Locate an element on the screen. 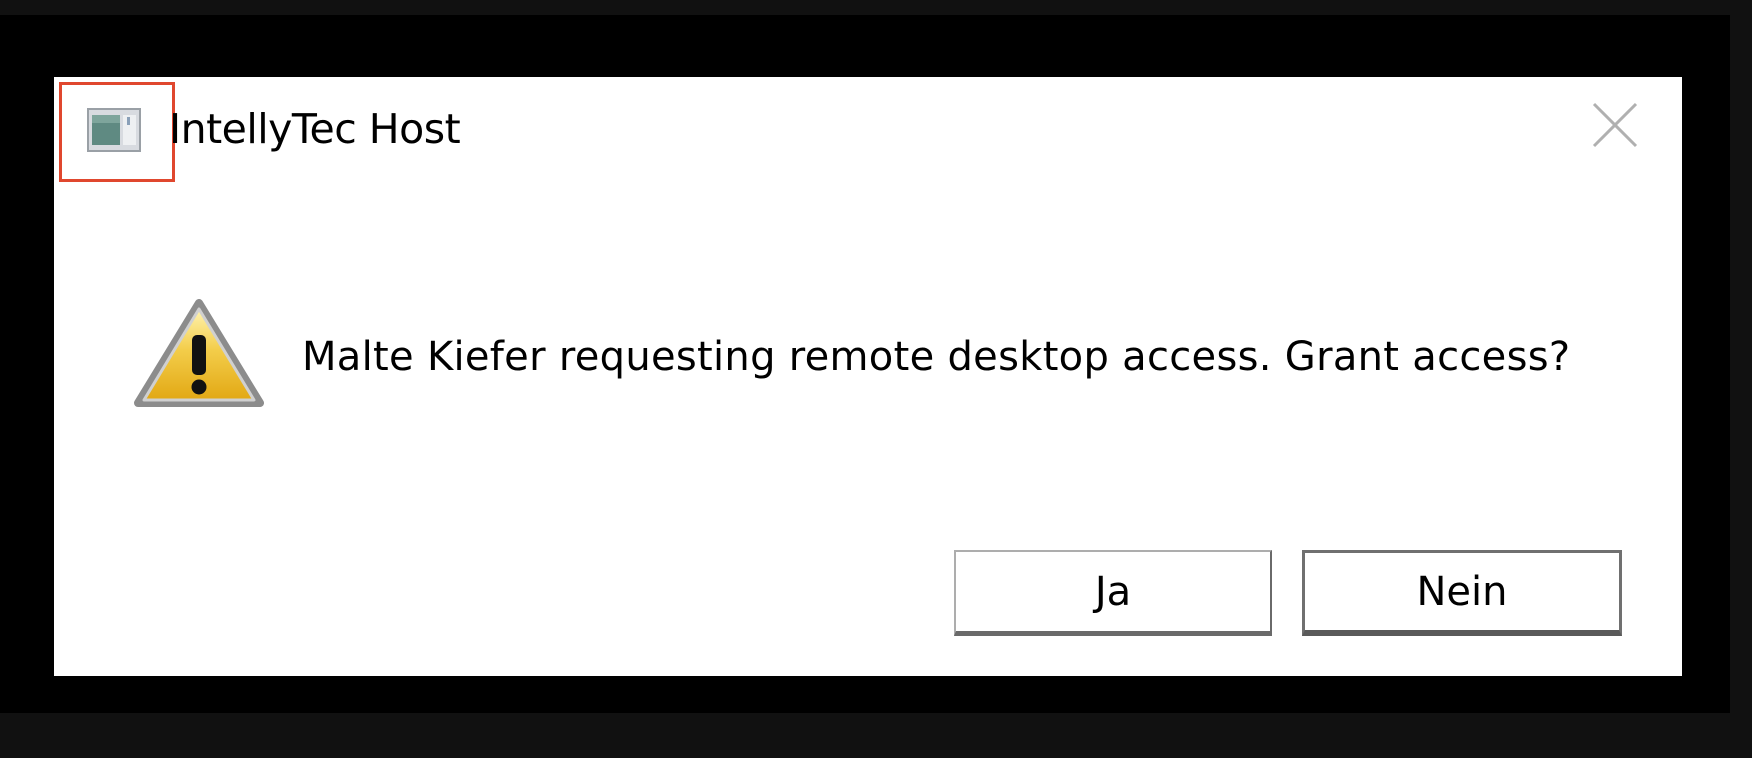  dialog-title: IntellyTec Host is located at coordinates (315, 129).